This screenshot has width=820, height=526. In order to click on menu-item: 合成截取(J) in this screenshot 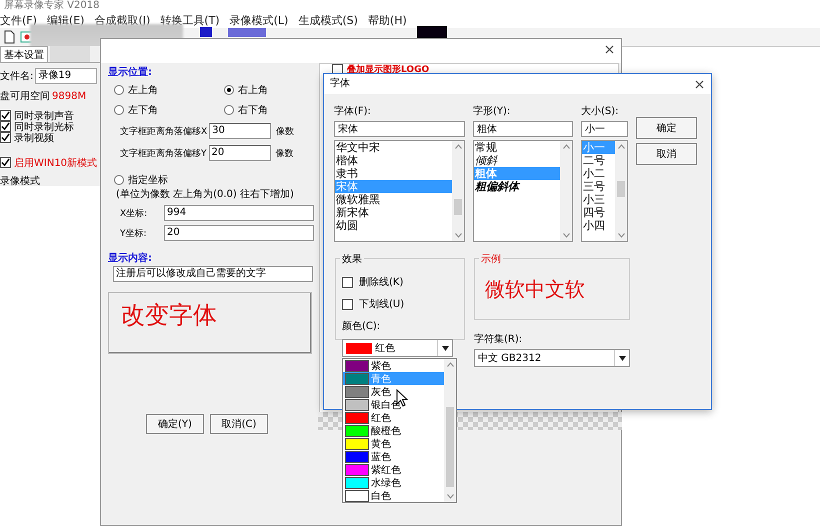, I will do `click(122, 20)`.